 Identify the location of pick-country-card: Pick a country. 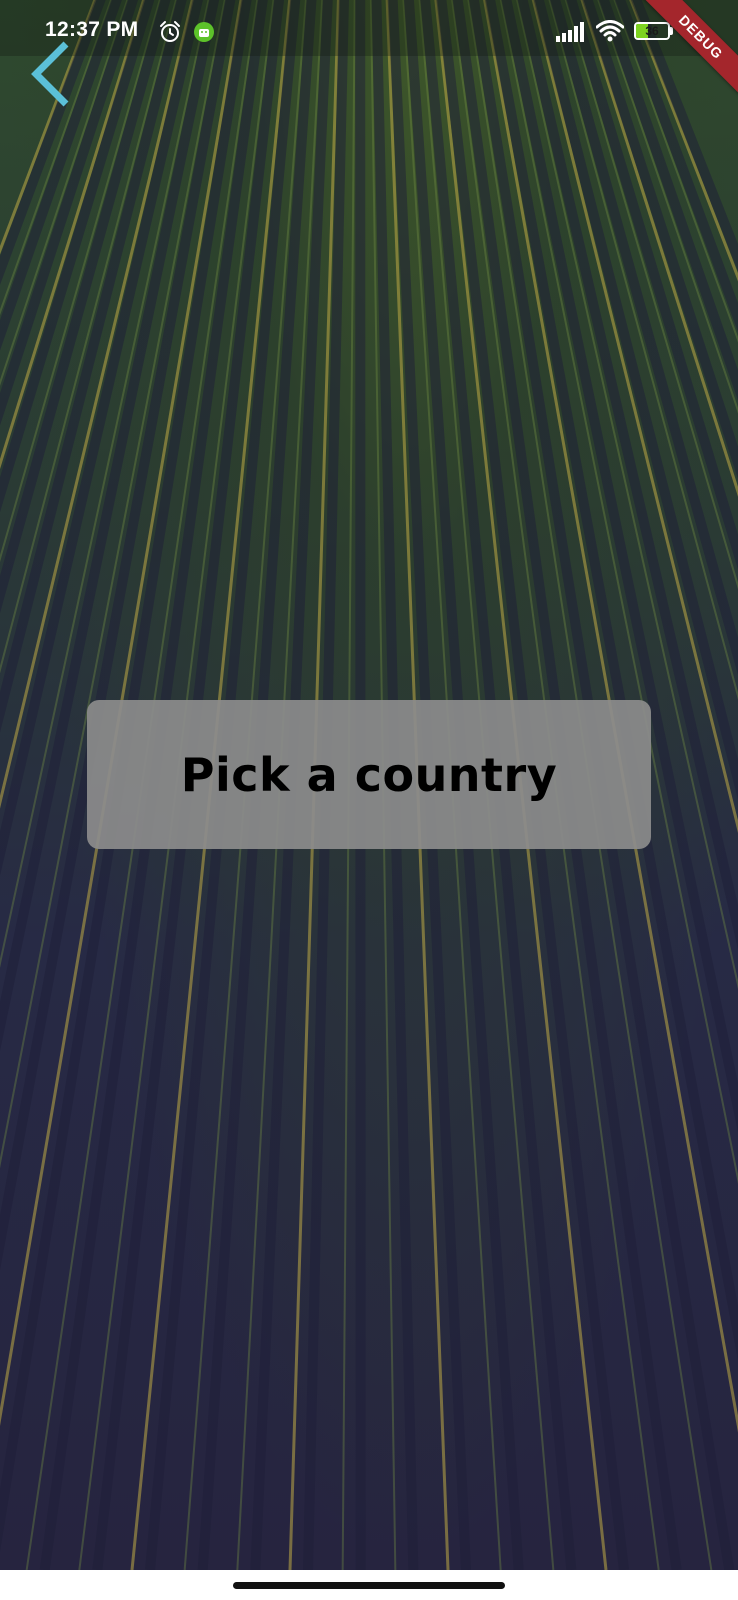
(369, 774).